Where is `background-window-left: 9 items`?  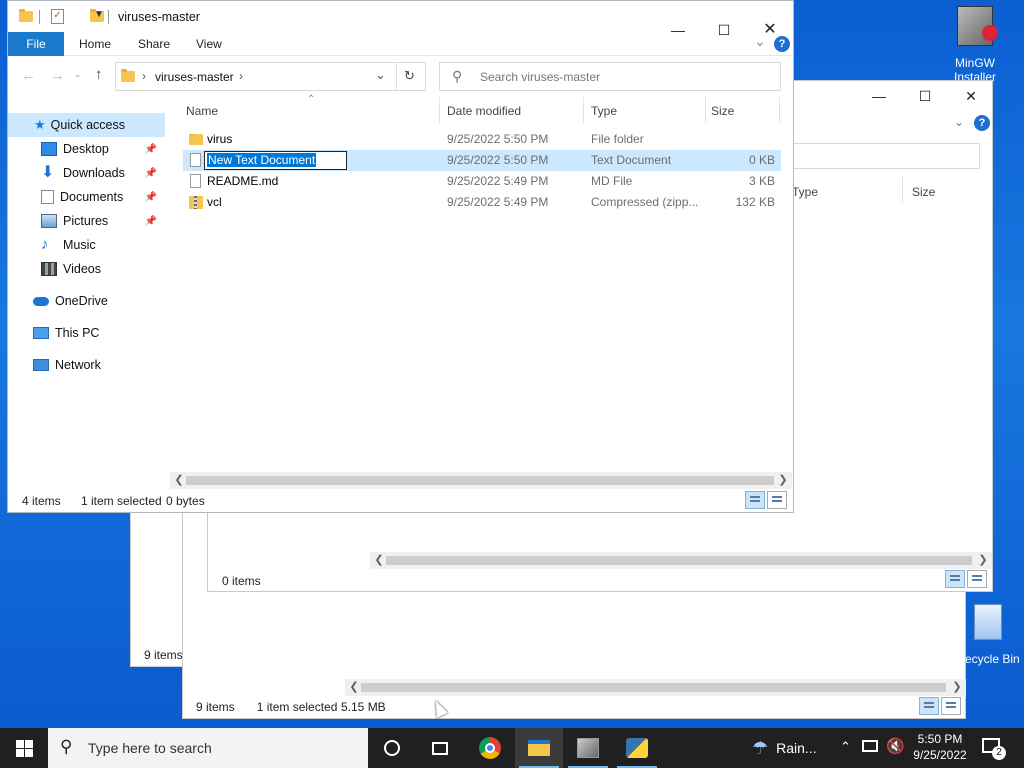 background-window-left: 9 items is located at coordinates (160, 586).